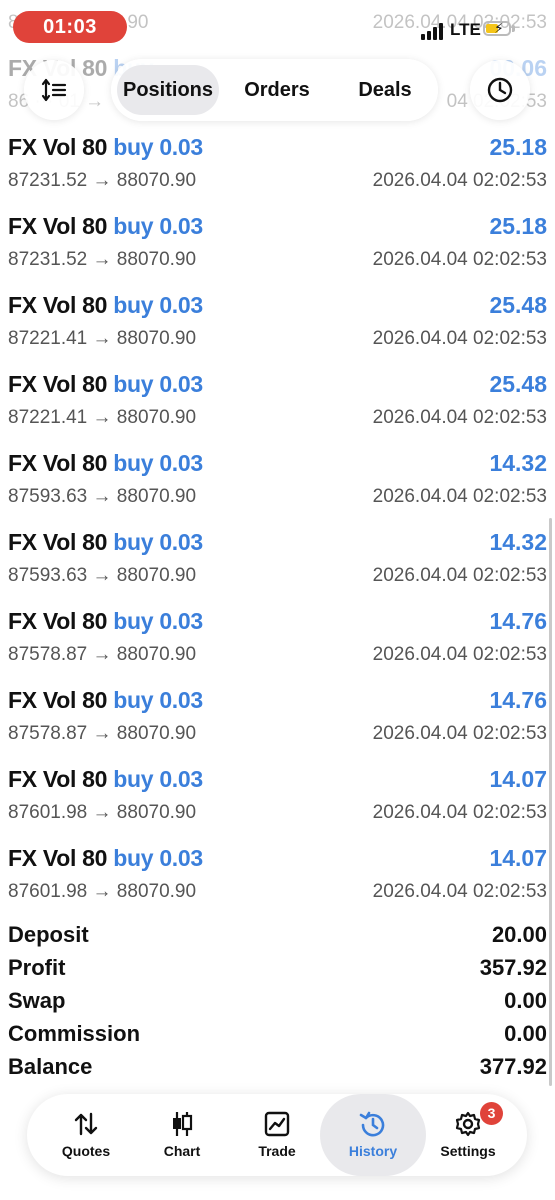 This screenshot has height=1200, width=555. What do you see at coordinates (277, 1124) in the screenshot?
I see `trade-icon` at bounding box center [277, 1124].